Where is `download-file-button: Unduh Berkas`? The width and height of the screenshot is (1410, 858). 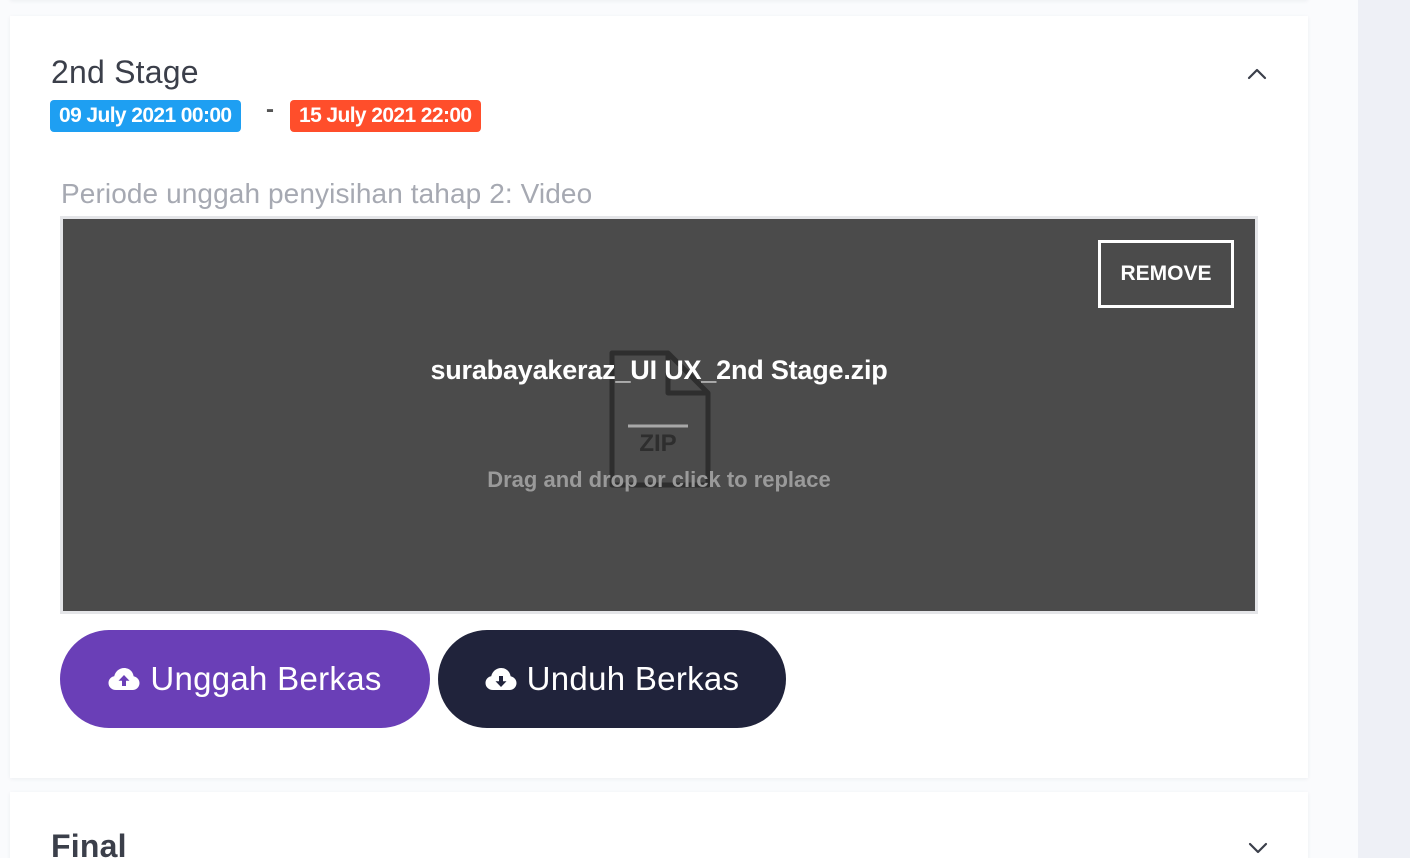 download-file-button: Unduh Berkas is located at coordinates (612, 679).